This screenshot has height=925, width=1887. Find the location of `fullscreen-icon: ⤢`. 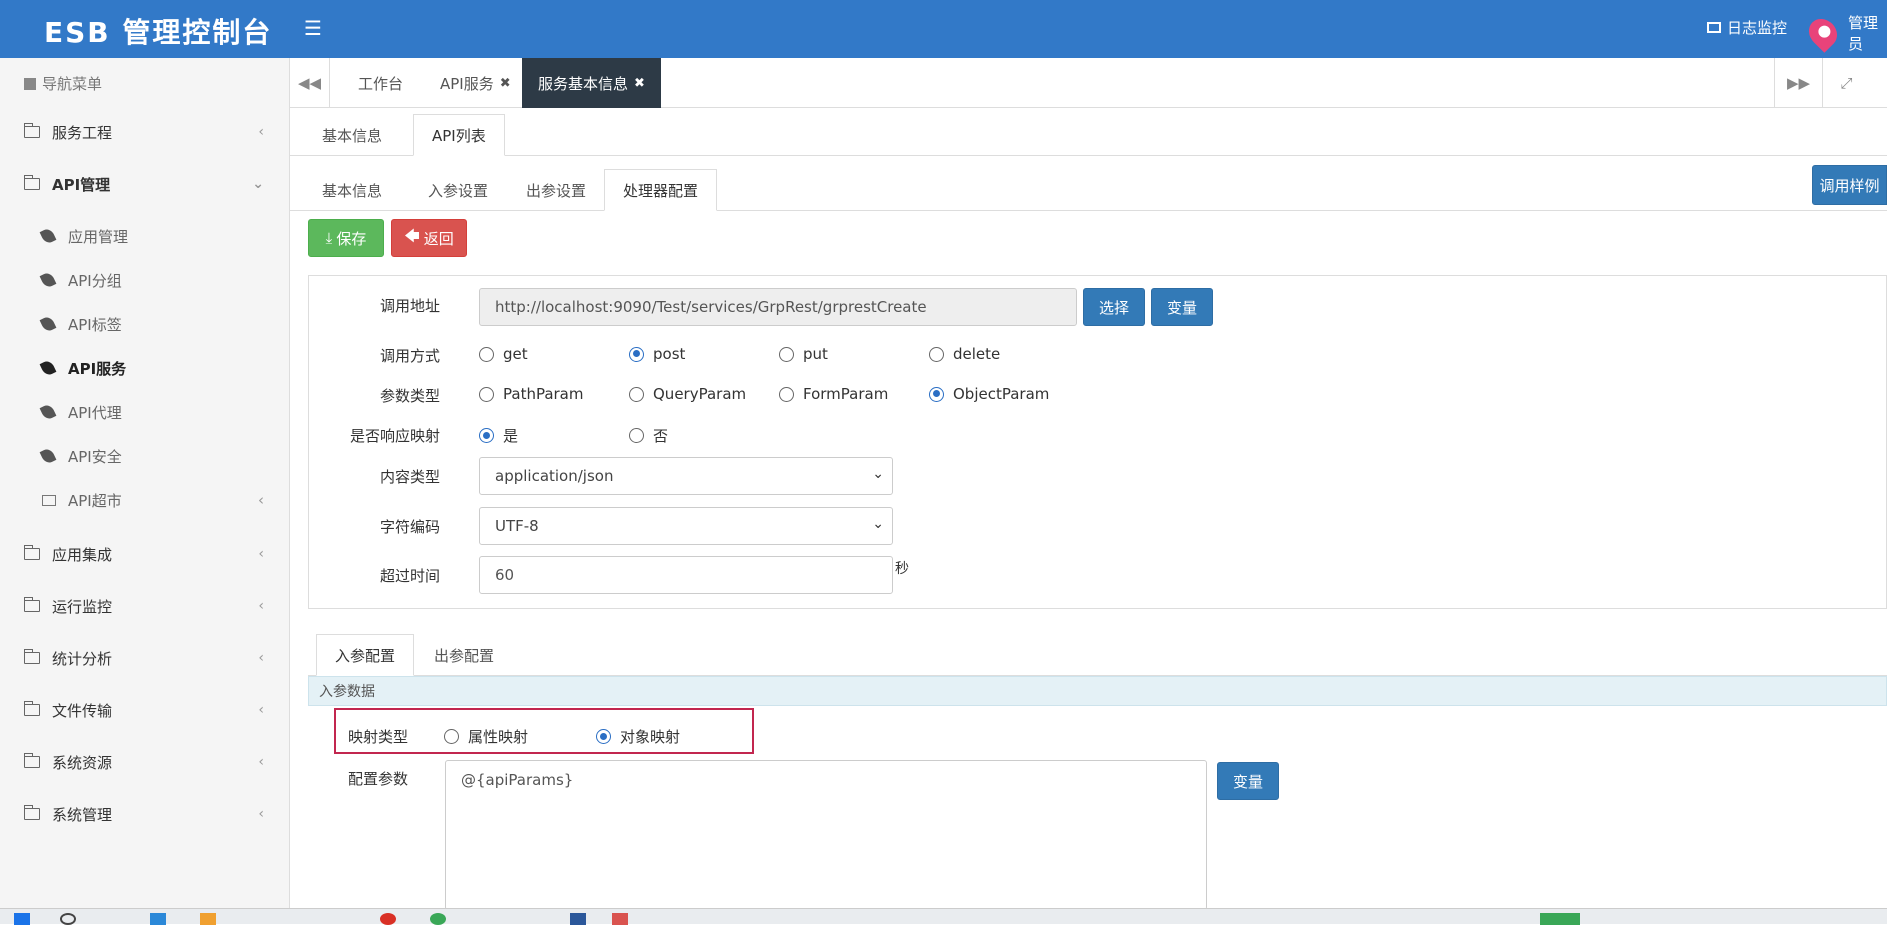

fullscreen-icon: ⤢ is located at coordinates (1846, 83).